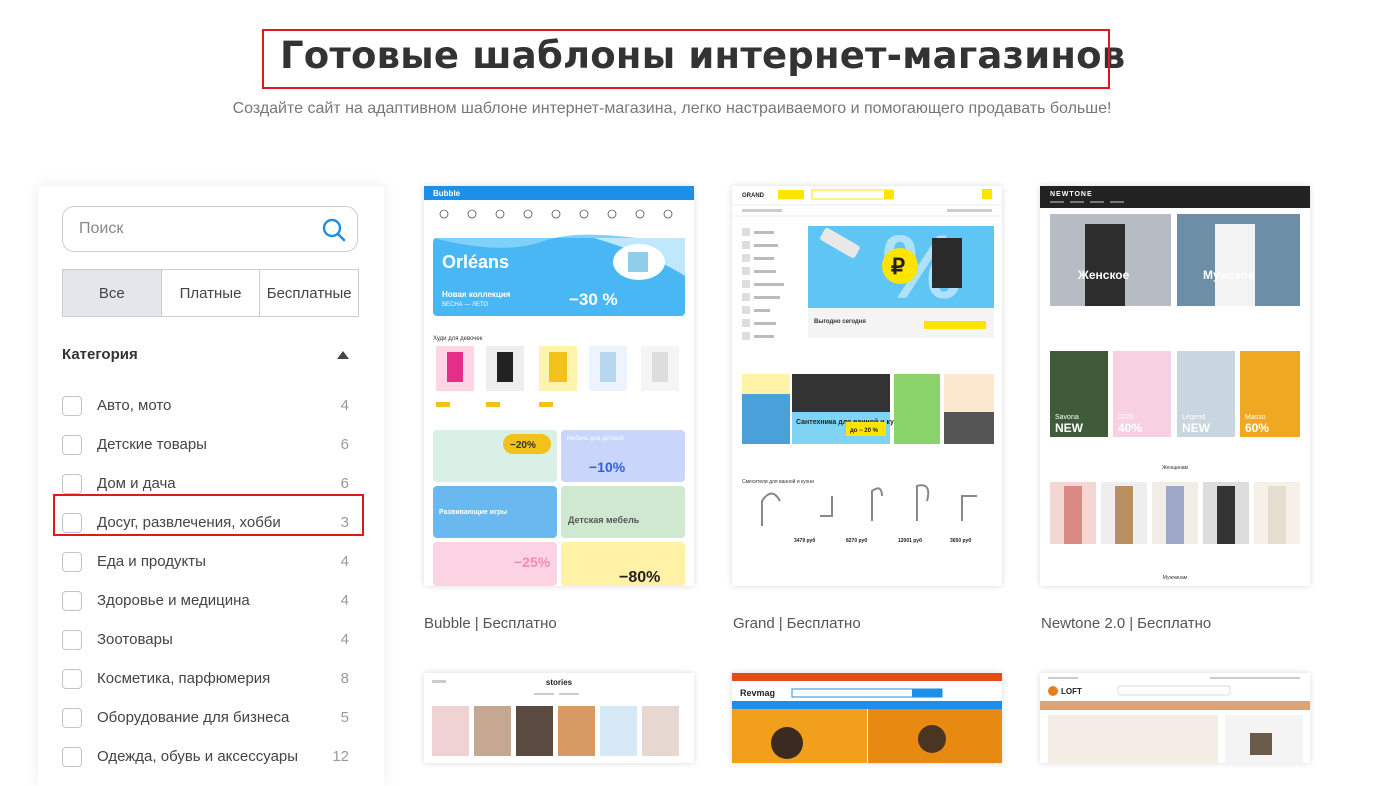  What do you see at coordinates (447, 193) in the screenshot?
I see `preview-logo: Bubble` at bounding box center [447, 193].